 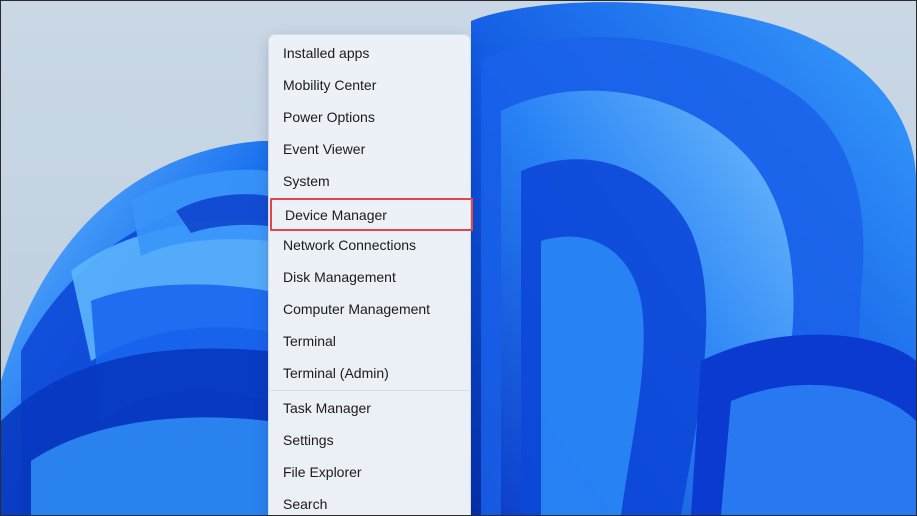 I want to click on menu-item-mobility-center: Mobility Center, so click(x=369, y=85).